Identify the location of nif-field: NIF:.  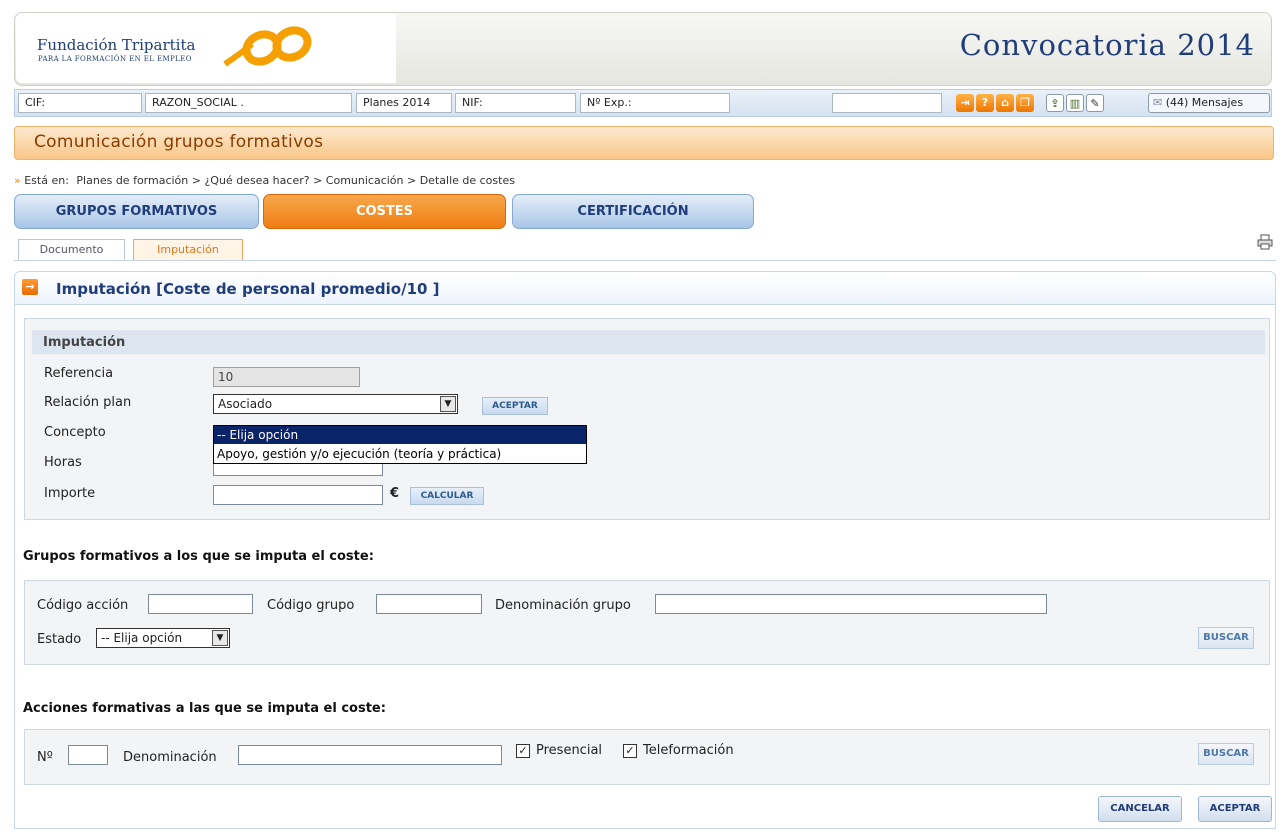
(515, 103).